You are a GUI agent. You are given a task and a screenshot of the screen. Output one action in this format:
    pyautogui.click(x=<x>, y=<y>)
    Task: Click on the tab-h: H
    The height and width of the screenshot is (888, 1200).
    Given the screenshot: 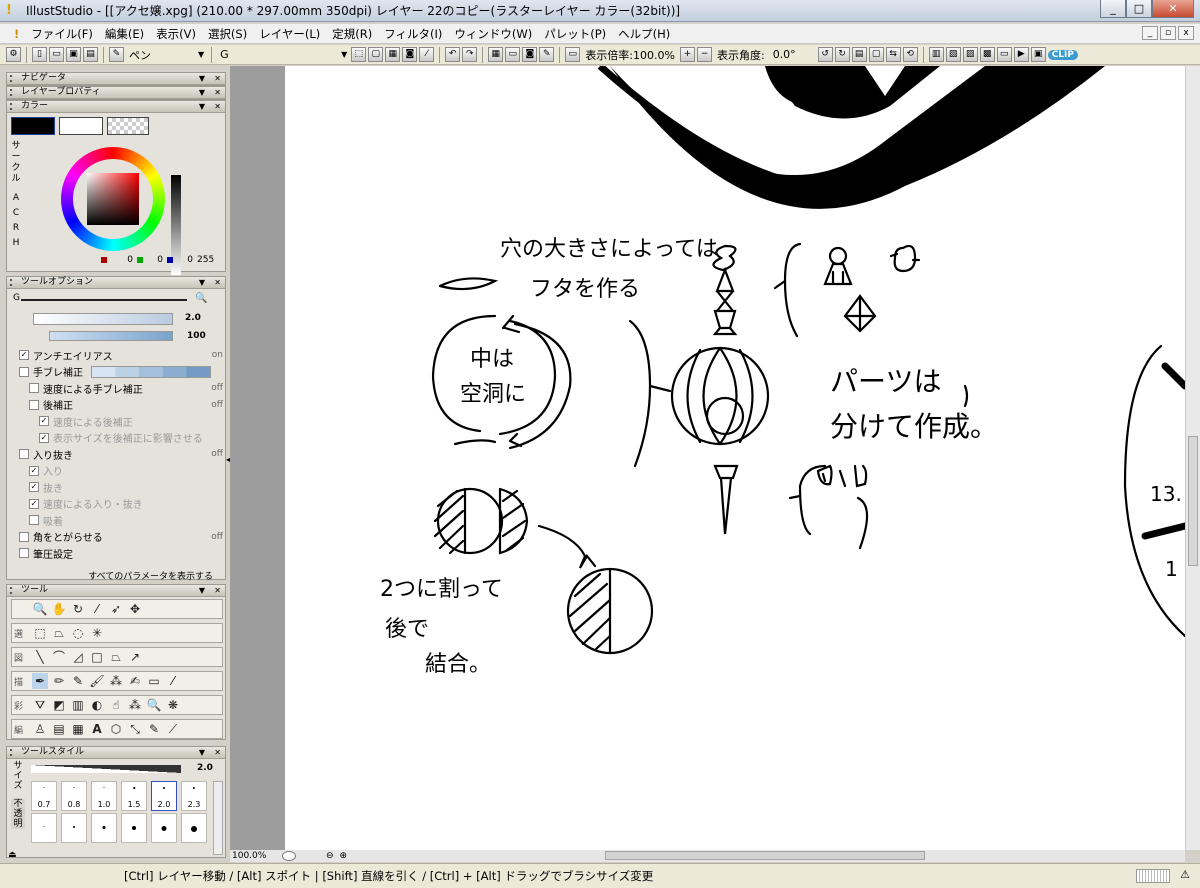 What is the action you would take?
    pyautogui.click(x=16, y=243)
    